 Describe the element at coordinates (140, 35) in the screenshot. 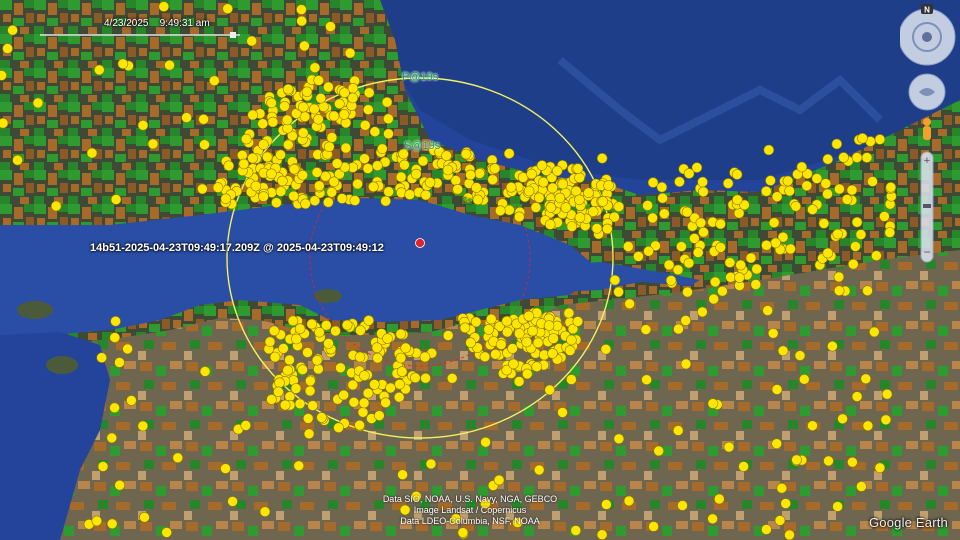

I see `time-slider` at that location.